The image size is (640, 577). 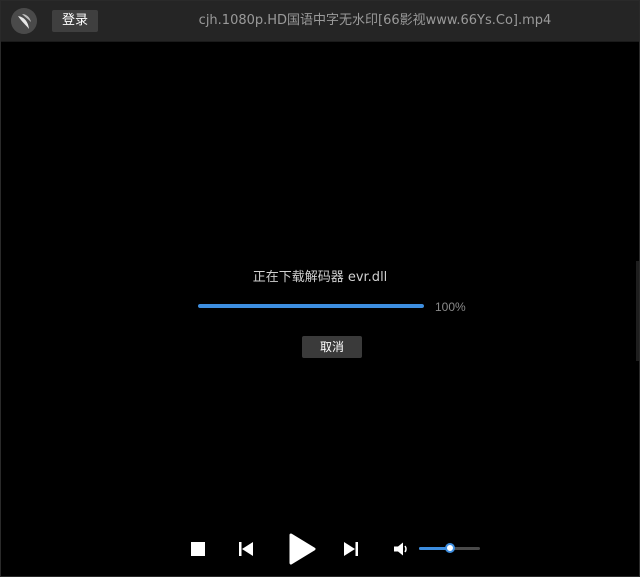 What do you see at coordinates (320, 277) in the screenshot?
I see `download-message: 正在下载解码器 evr.dll` at bounding box center [320, 277].